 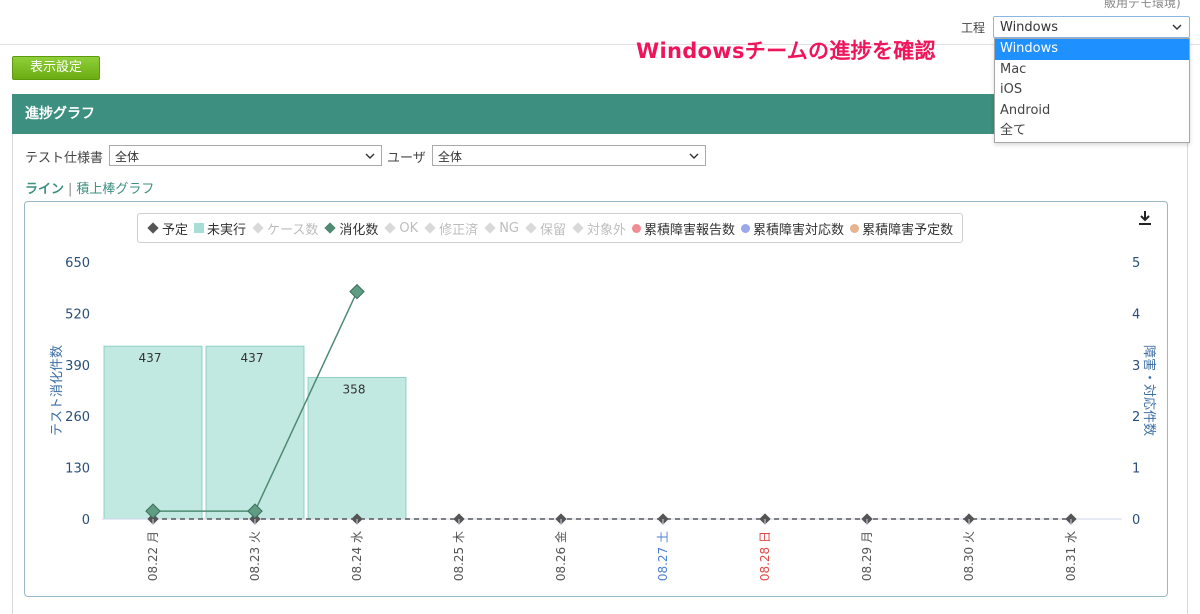 I want to click on process-dropdown: Windows Mac iOS Android 全て, so click(x=1092, y=90).